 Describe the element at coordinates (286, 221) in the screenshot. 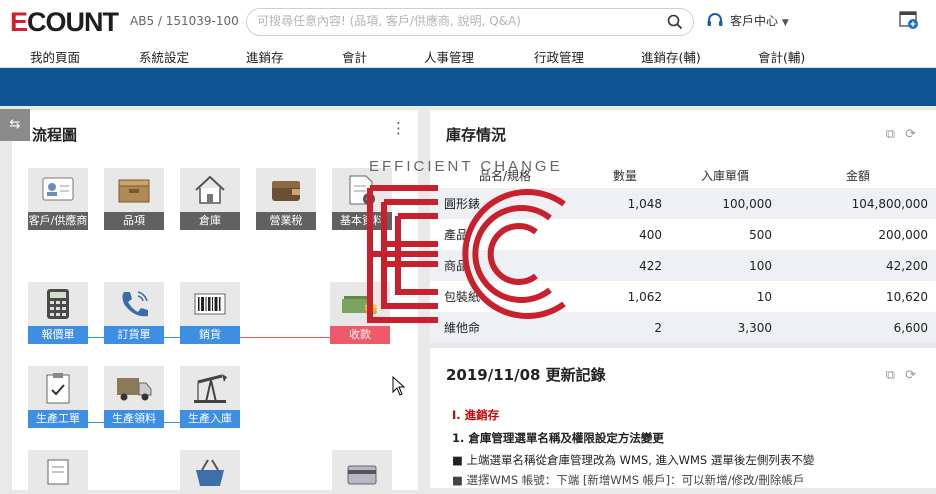

I see `flow-item-label: 營業稅` at that location.